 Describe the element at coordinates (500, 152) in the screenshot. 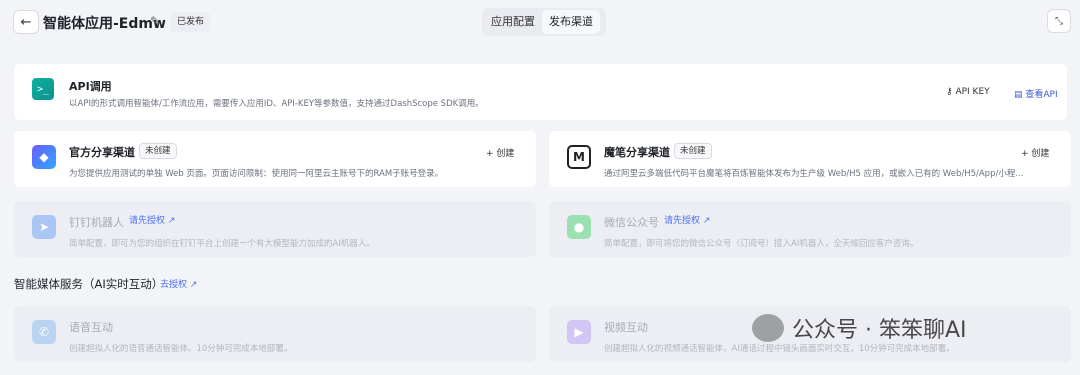

I see `official-create-button: + 创建` at that location.